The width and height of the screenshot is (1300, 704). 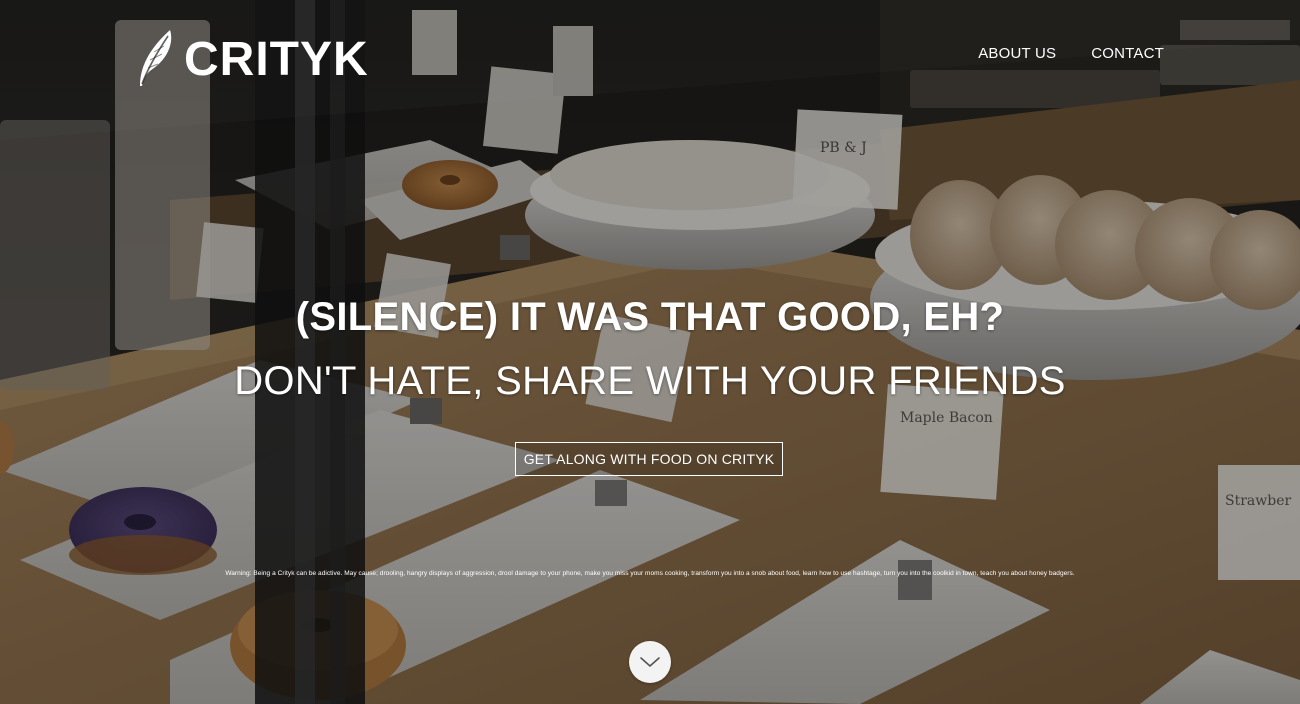 I want to click on scroll-down-button, so click(x=650, y=662).